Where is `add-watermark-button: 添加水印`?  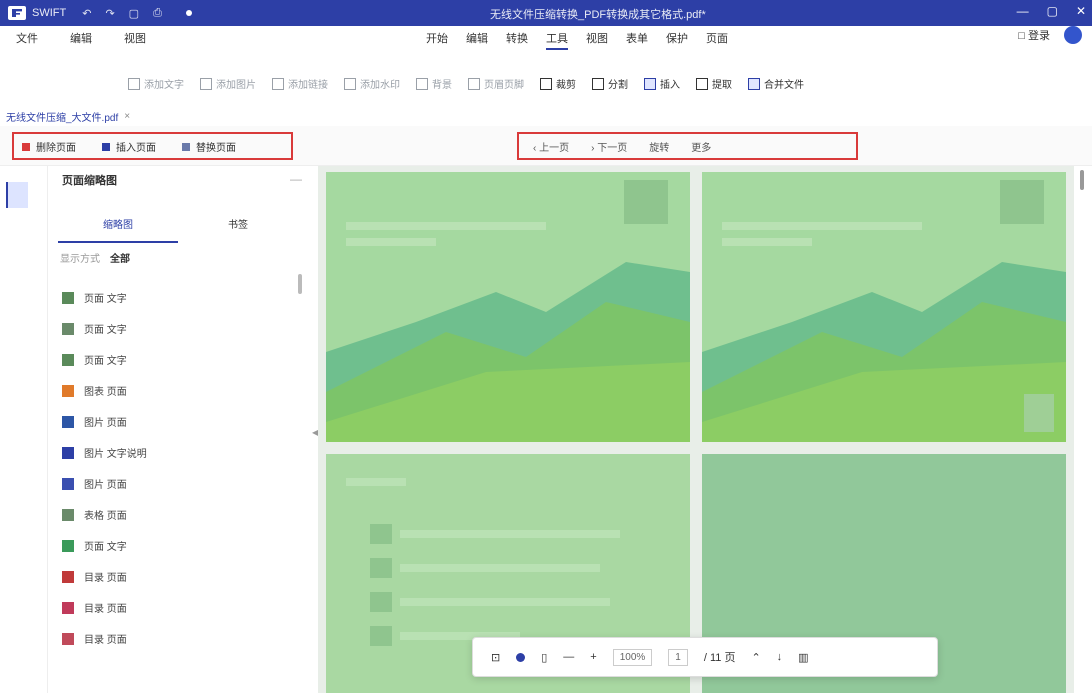 add-watermark-button: 添加水印 is located at coordinates (372, 83).